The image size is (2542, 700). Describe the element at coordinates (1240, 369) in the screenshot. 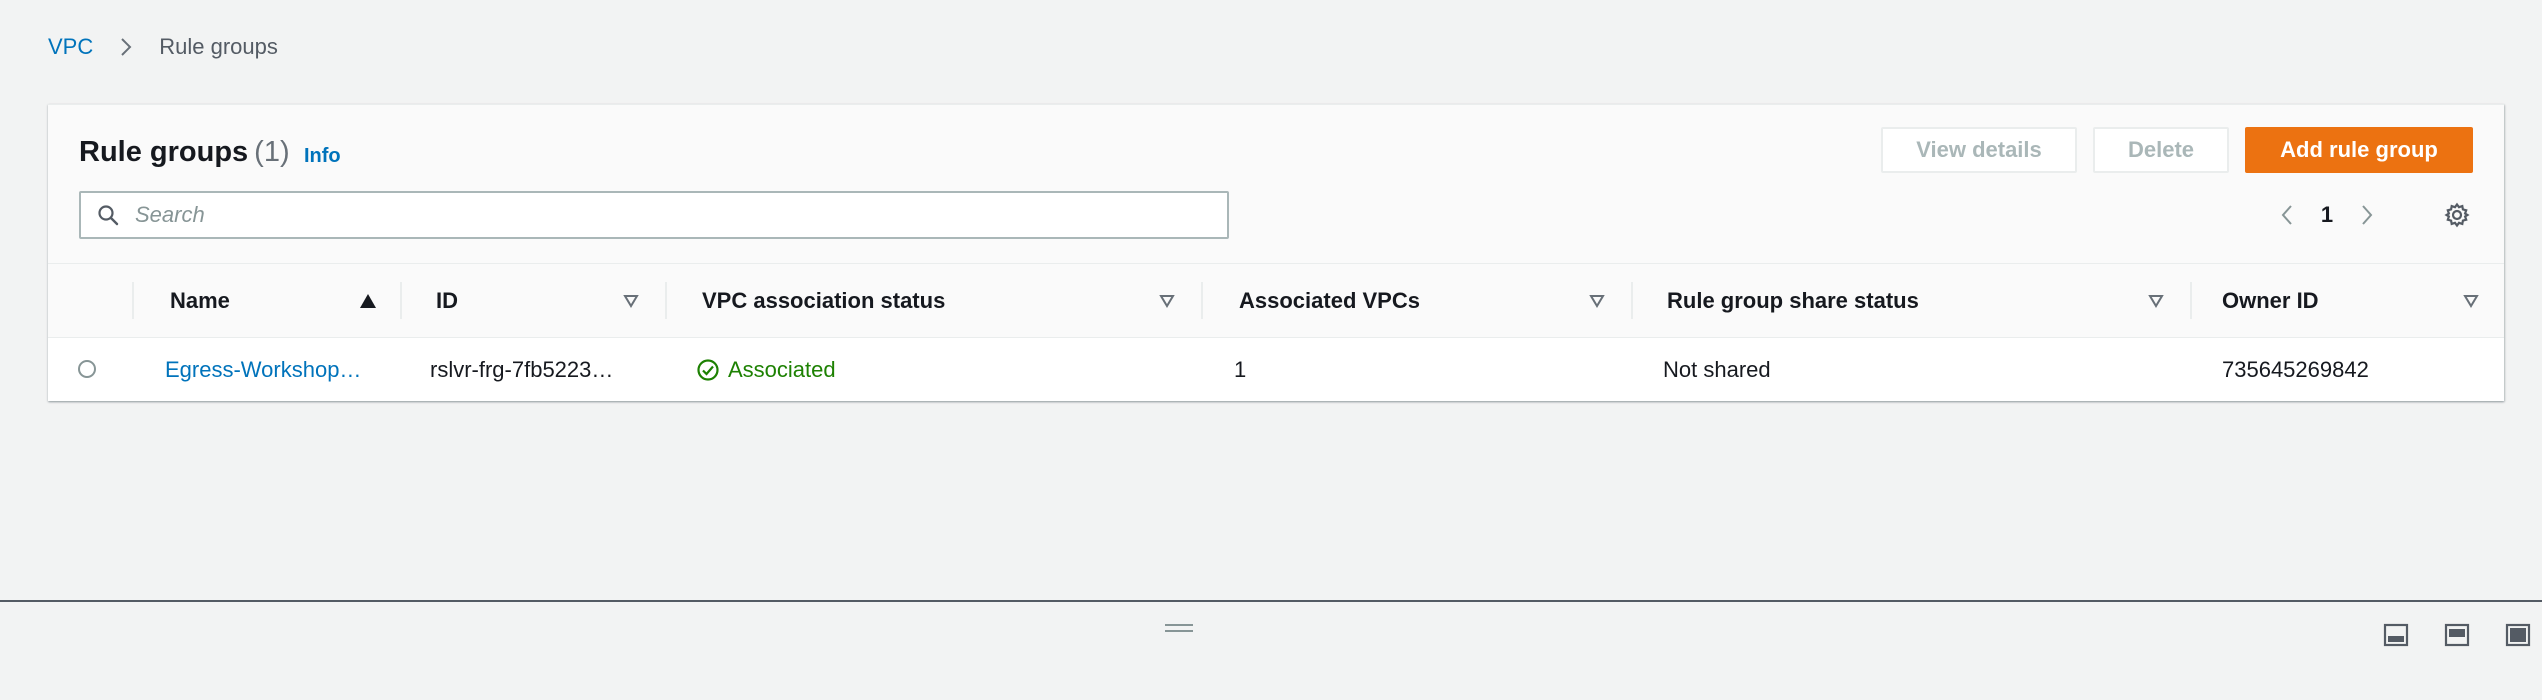

I see `cell-associated-vpcs: 1` at that location.